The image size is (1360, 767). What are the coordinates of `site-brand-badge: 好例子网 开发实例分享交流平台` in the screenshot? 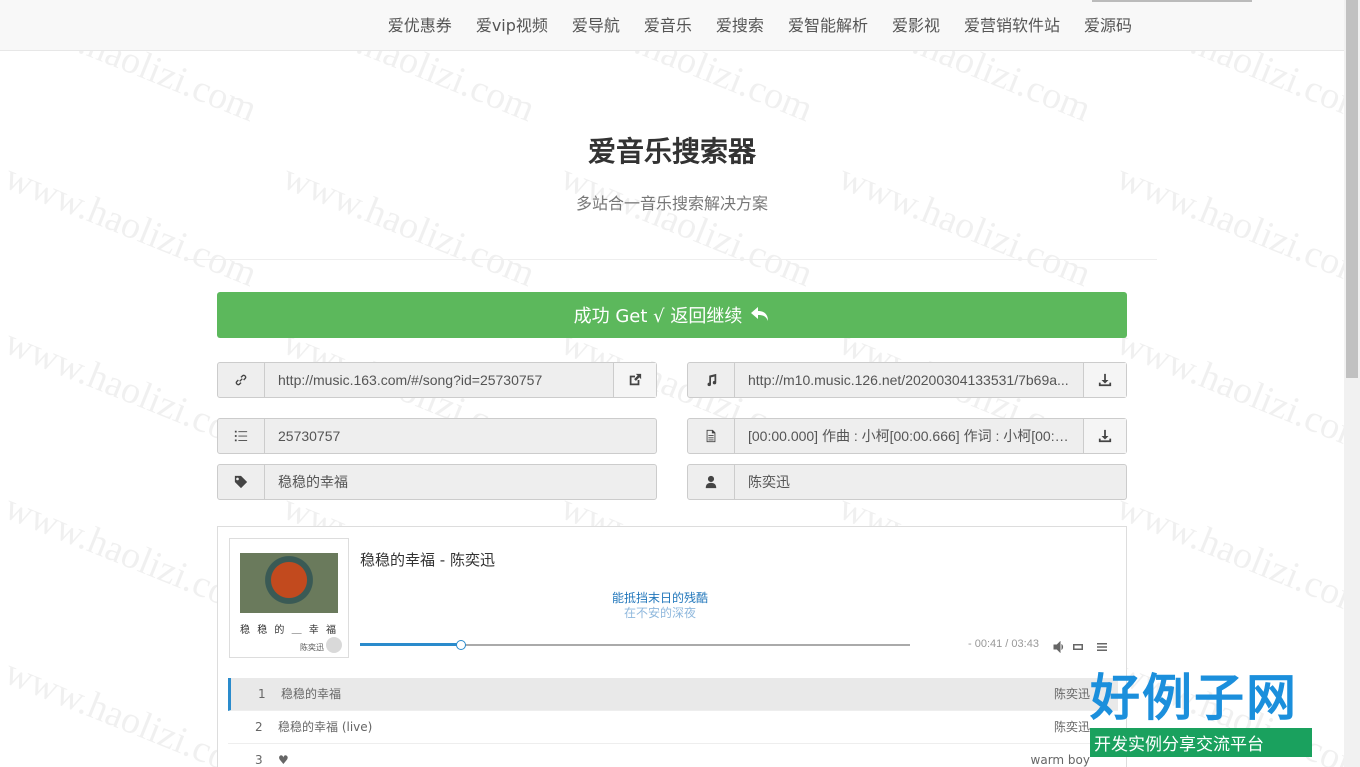 It's located at (1201, 713).